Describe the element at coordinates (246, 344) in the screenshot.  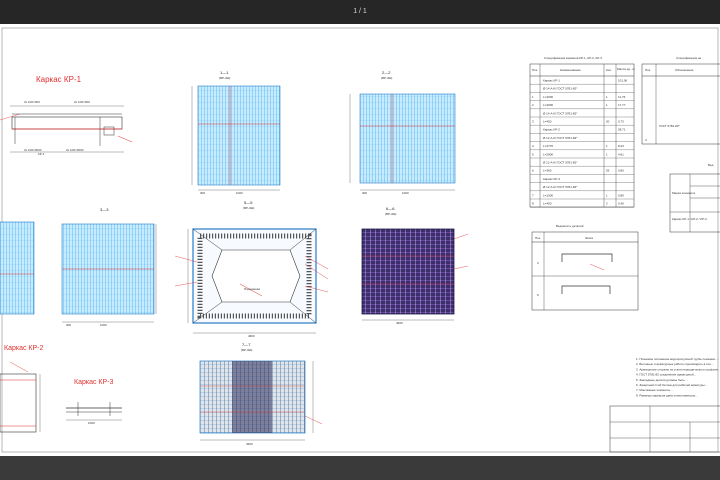
I see `section-label-7-7: 7—7` at that location.